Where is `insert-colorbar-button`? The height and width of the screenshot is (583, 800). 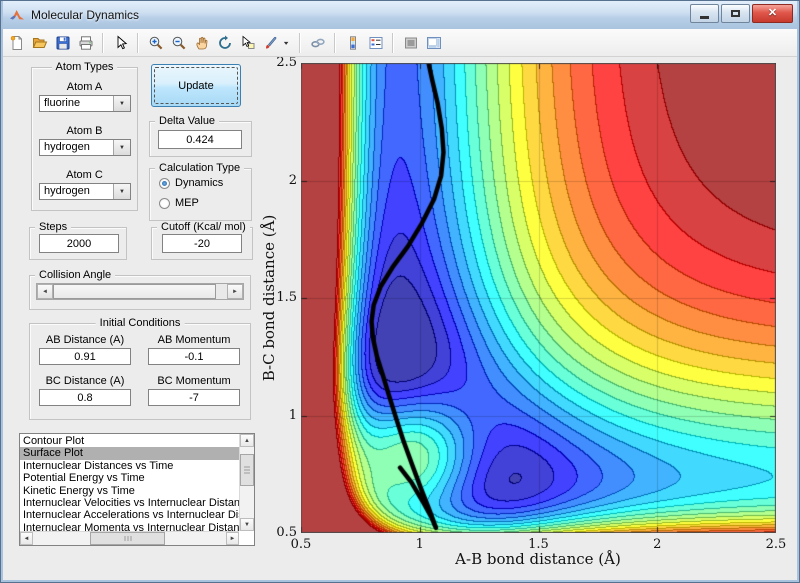
insert-colorbar-button is located at coordinates (352, 42).